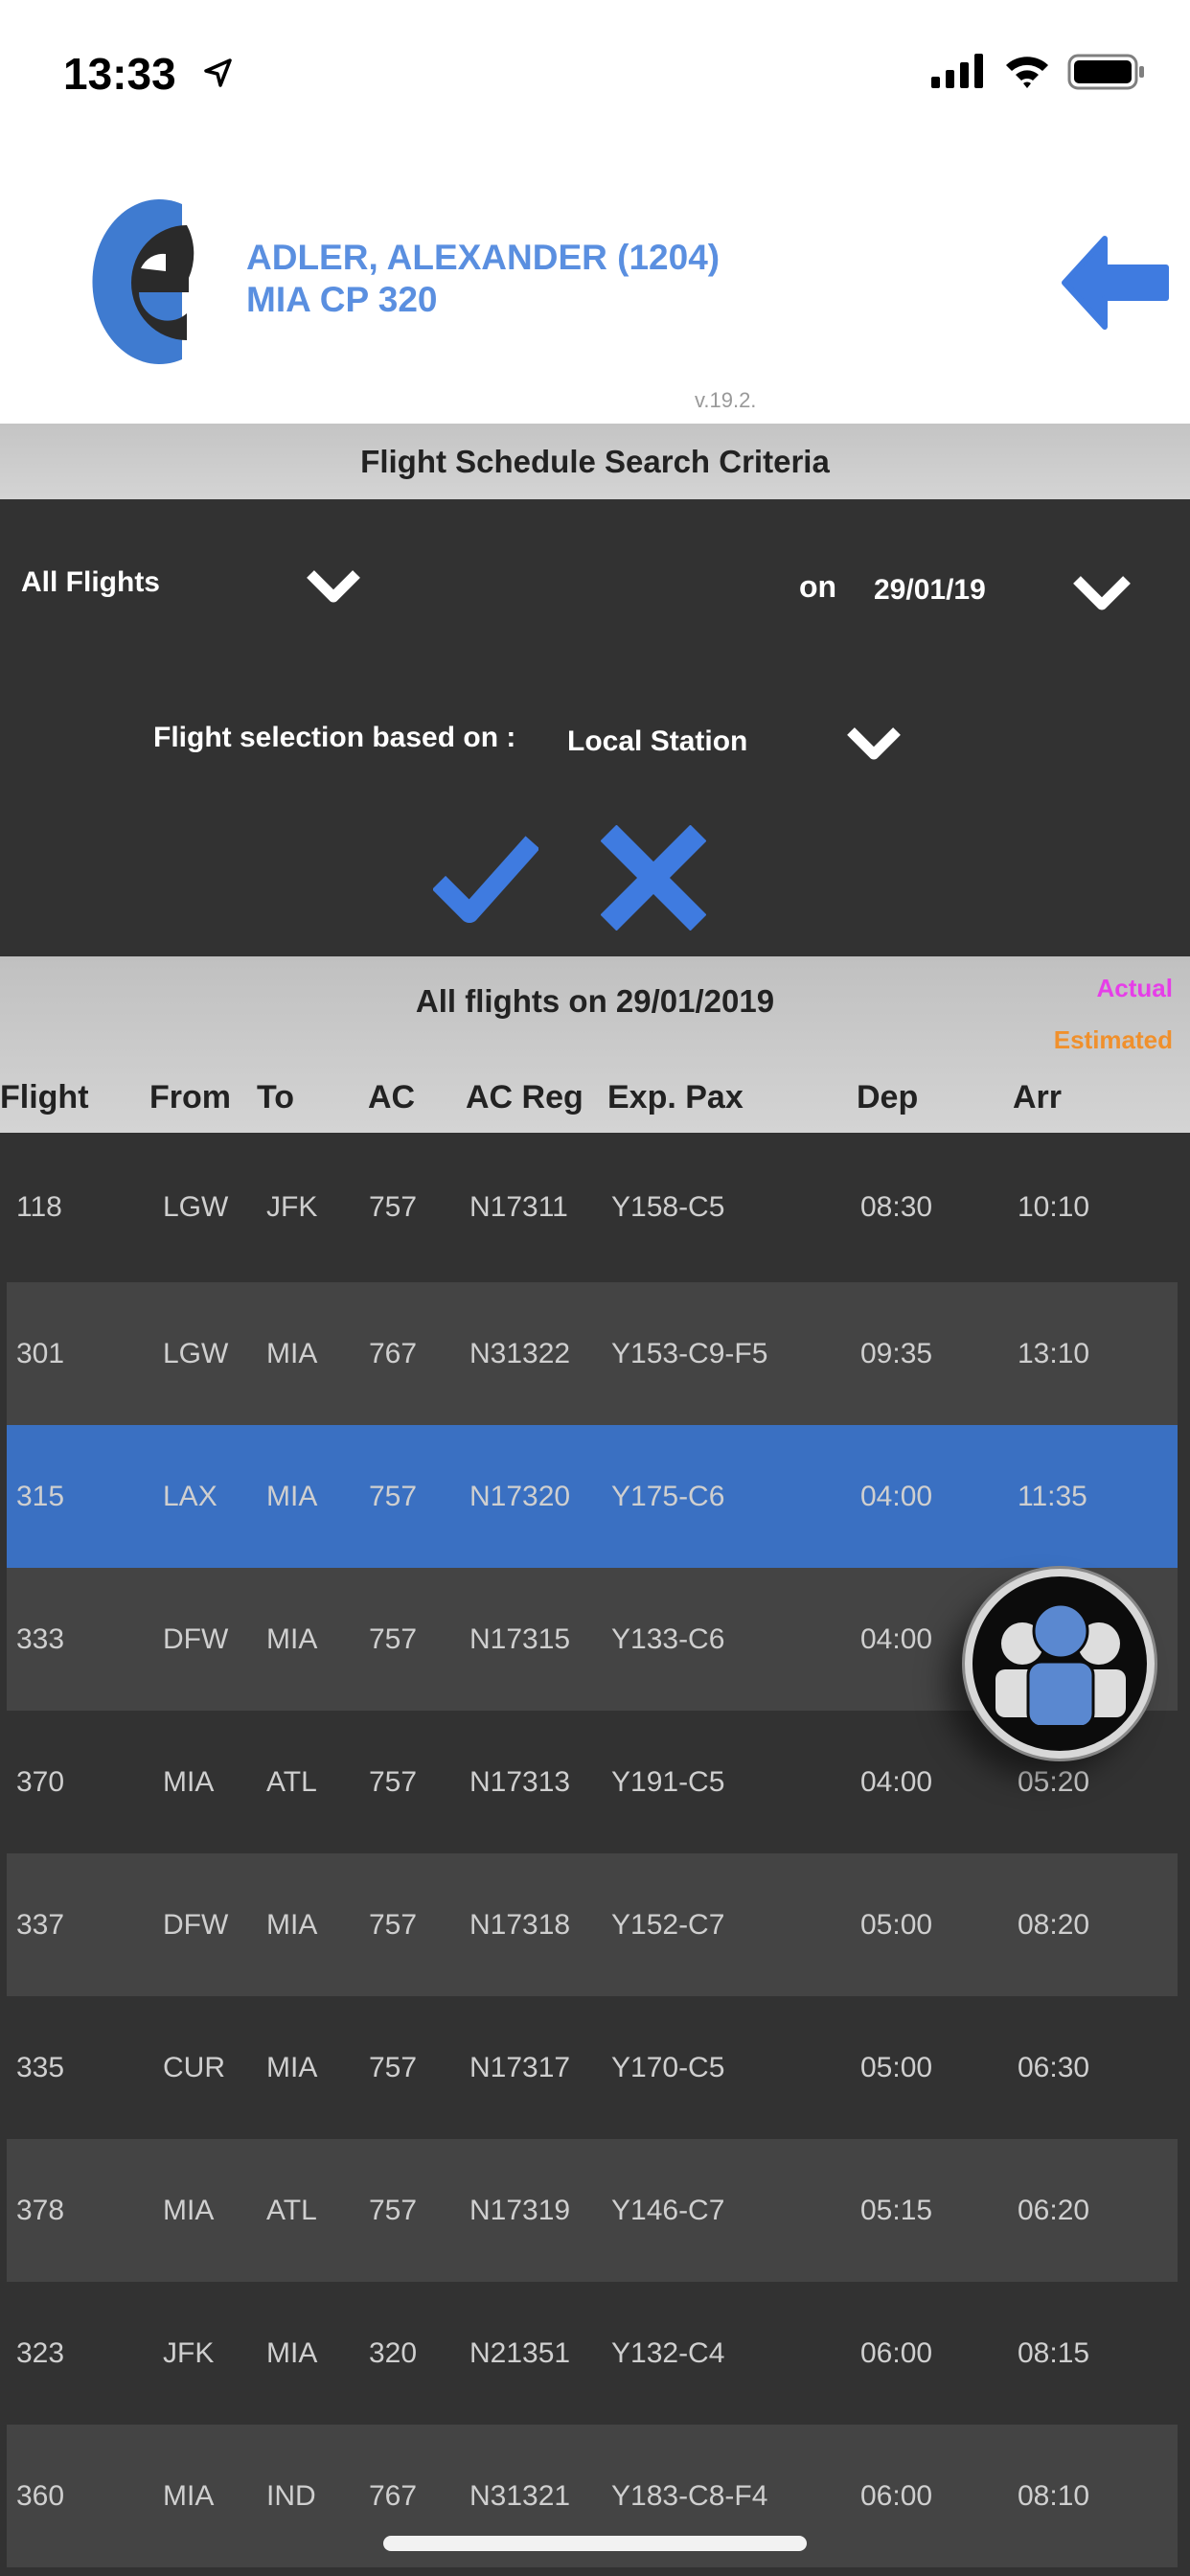 The width and height of the screenshot is (1190, 2576). Describe the element at coordinates (1113, 1039) in the screenshot. I see `legend-estimated: Estimated` at that location.